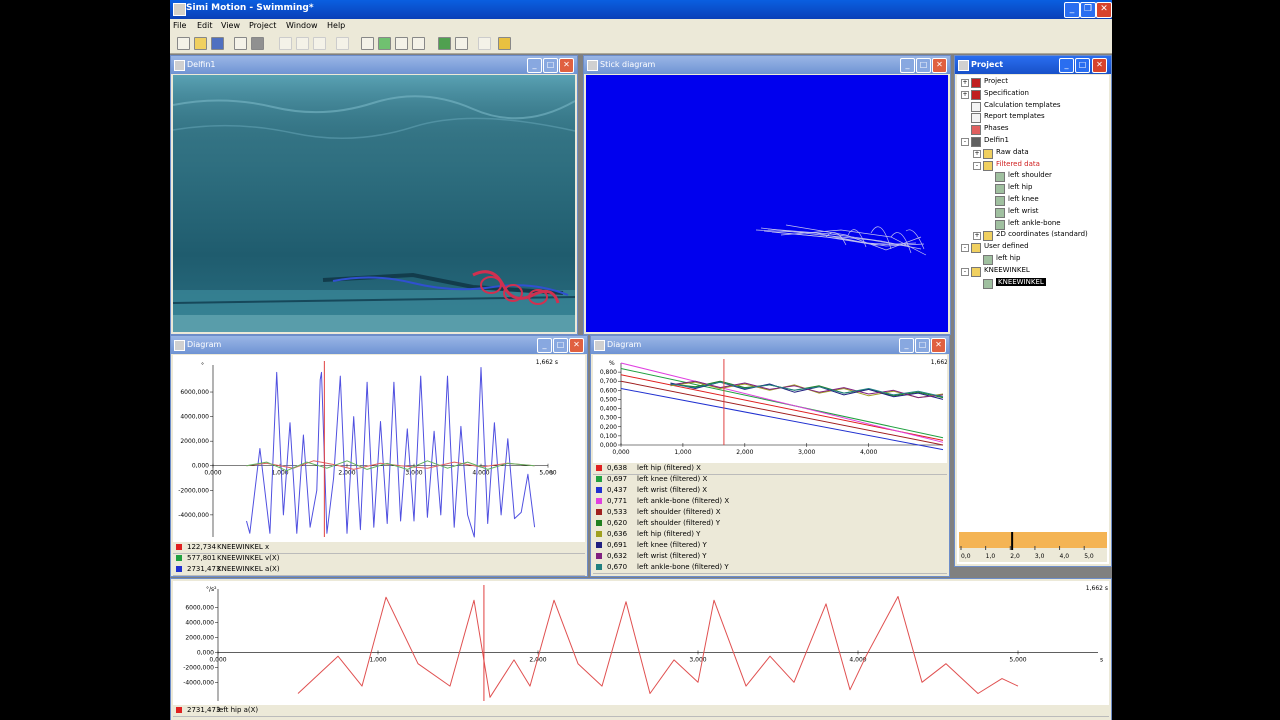 This screenshot has width=1280, height=720. What do you see at coordinates (608, 418) in the screenshot?
I see `y-tick-label: 0,300` at bounding box center [608, 418].